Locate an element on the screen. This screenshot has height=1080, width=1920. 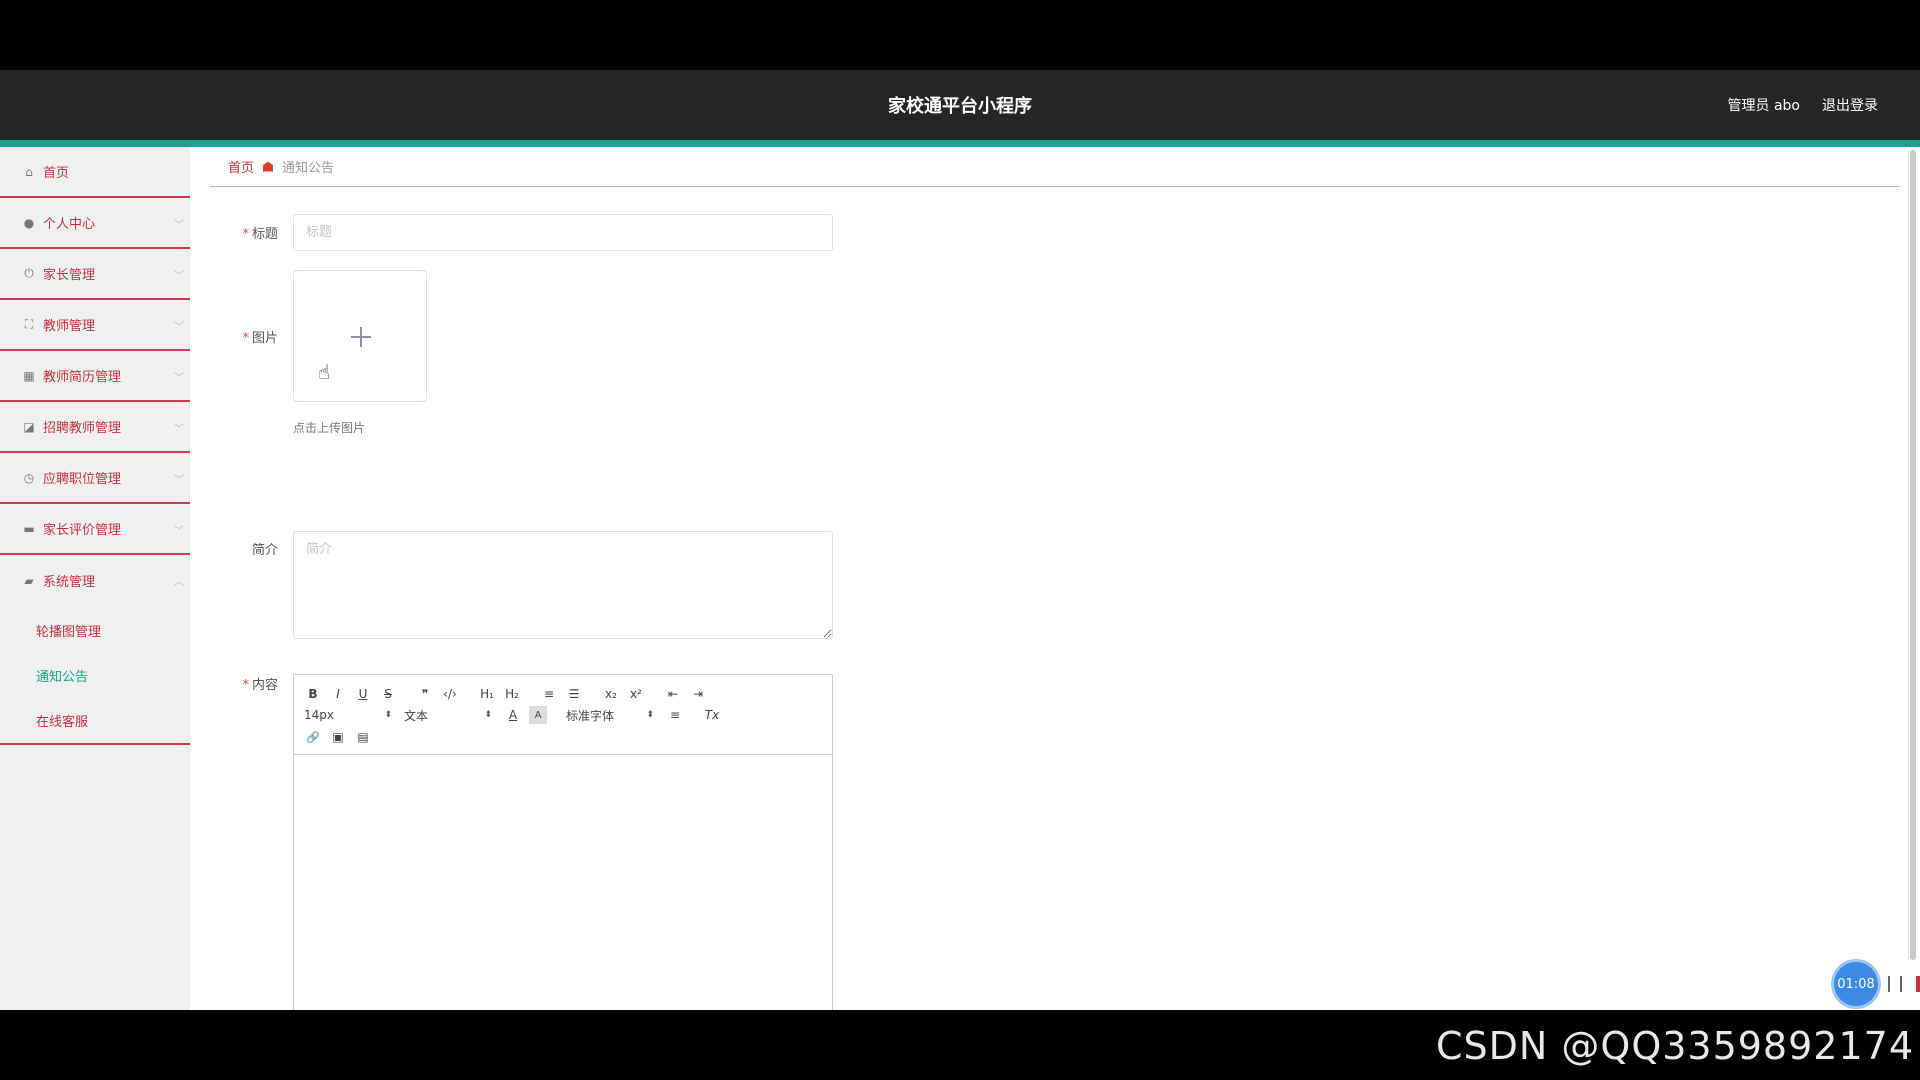
home-icon: ⌂ is located at coordinates (29, 171).